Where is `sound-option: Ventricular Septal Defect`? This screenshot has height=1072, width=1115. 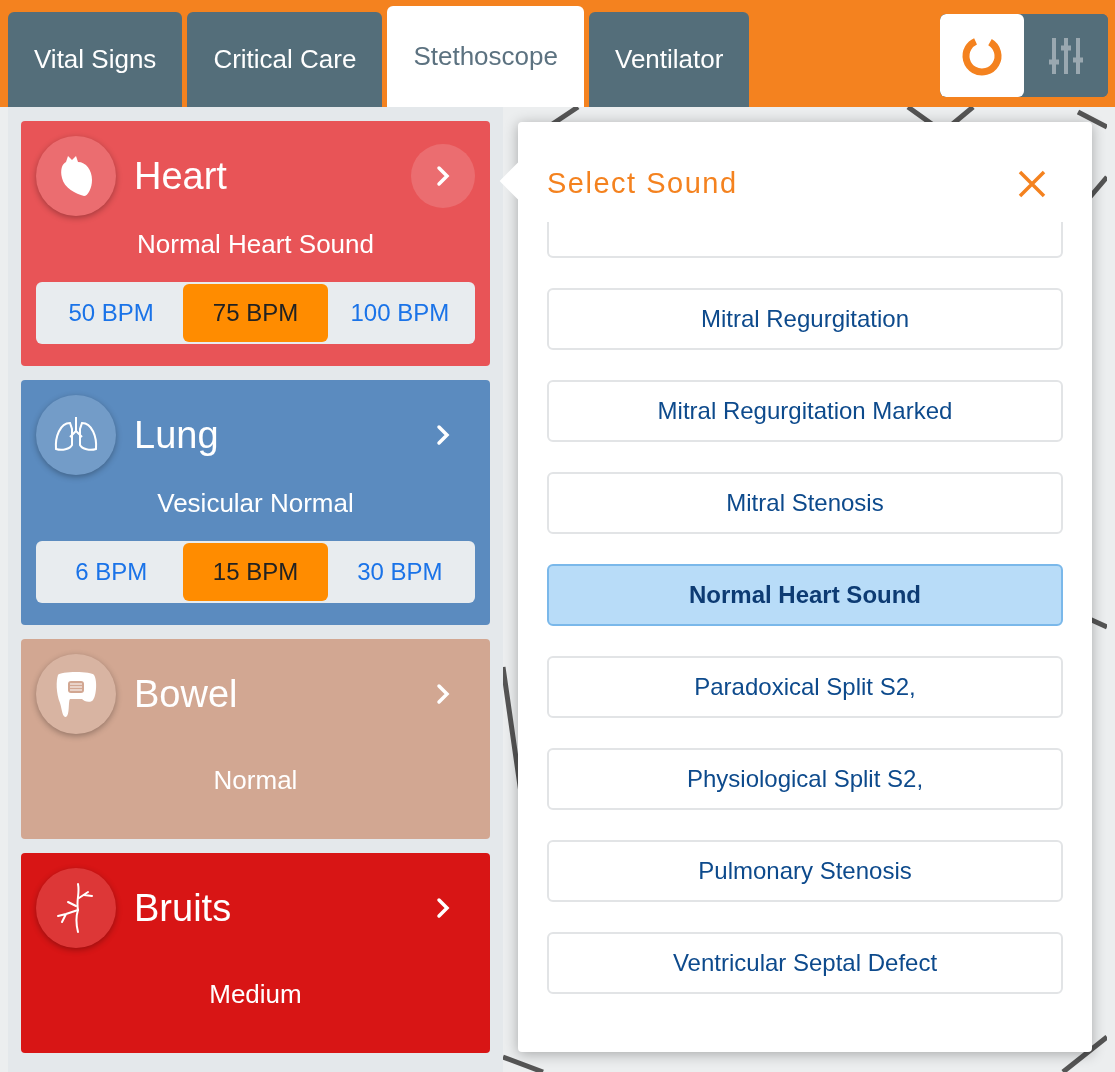
sound-option: Ventricular Septal Defect is located at coordinates (805, 963).